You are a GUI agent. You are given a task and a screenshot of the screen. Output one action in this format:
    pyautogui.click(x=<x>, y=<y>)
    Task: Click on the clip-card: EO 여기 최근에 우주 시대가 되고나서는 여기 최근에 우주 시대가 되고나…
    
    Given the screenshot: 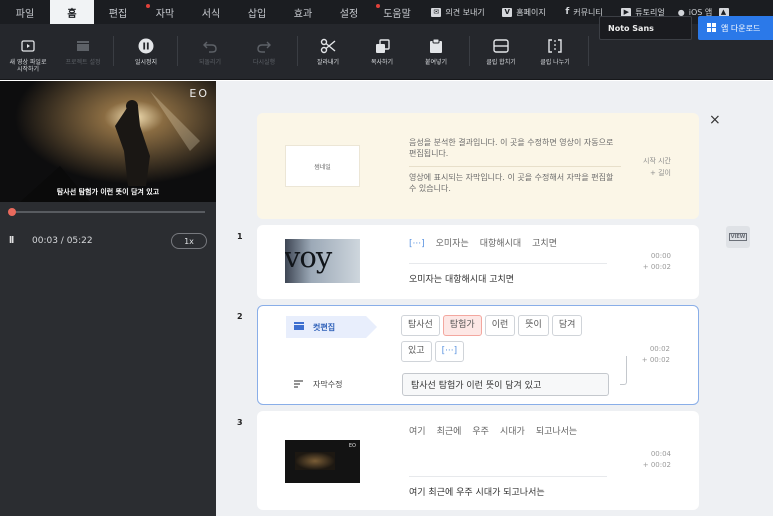 What is the action you would take?
    pyautogui.click(x=478, y=460)
    